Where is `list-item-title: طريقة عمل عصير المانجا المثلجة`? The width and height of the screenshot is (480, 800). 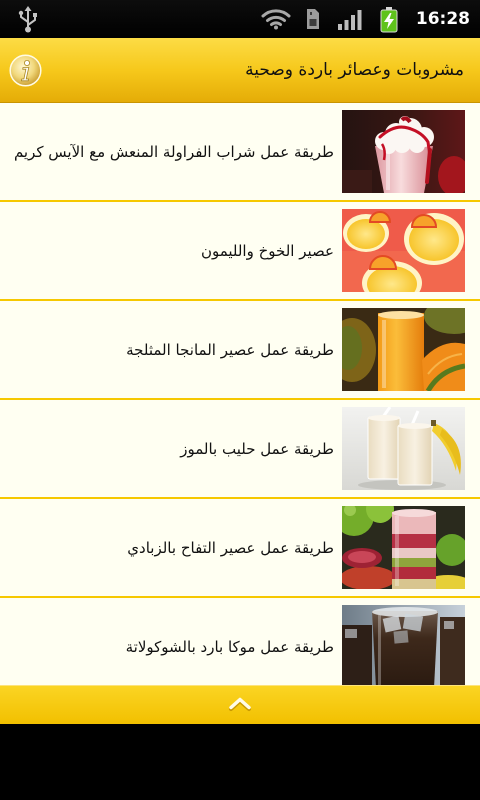 list-item-title: طريقة عمل عصير المانجا المثلجة is located at coordinates (230, 349).